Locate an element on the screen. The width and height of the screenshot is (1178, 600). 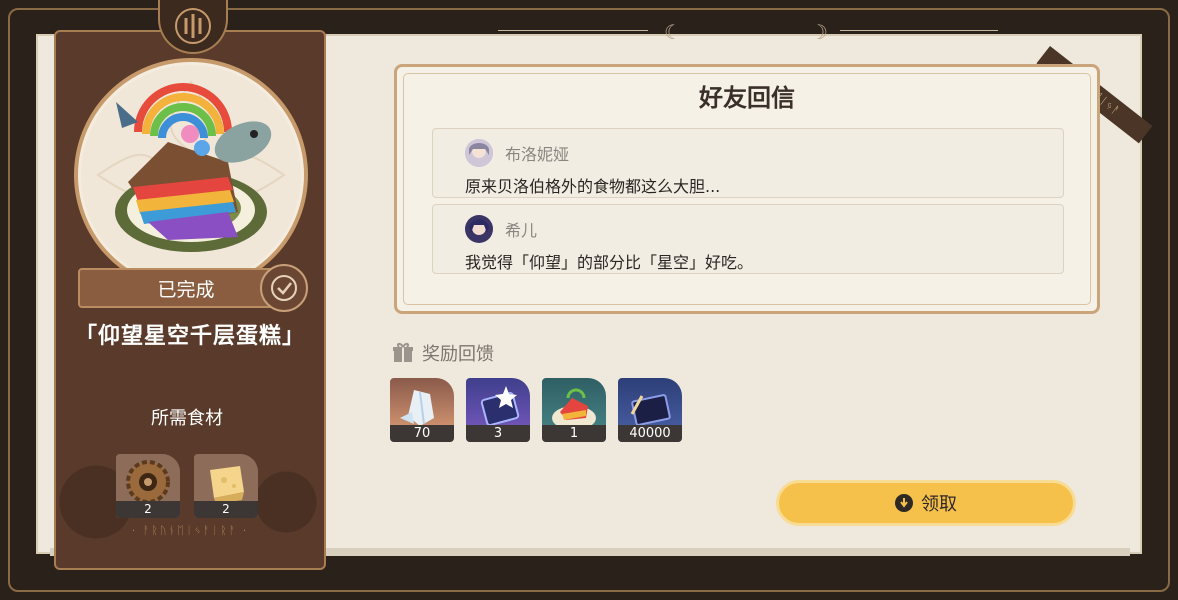
sender-name: 希儿 is located at coordinates (521, 230).